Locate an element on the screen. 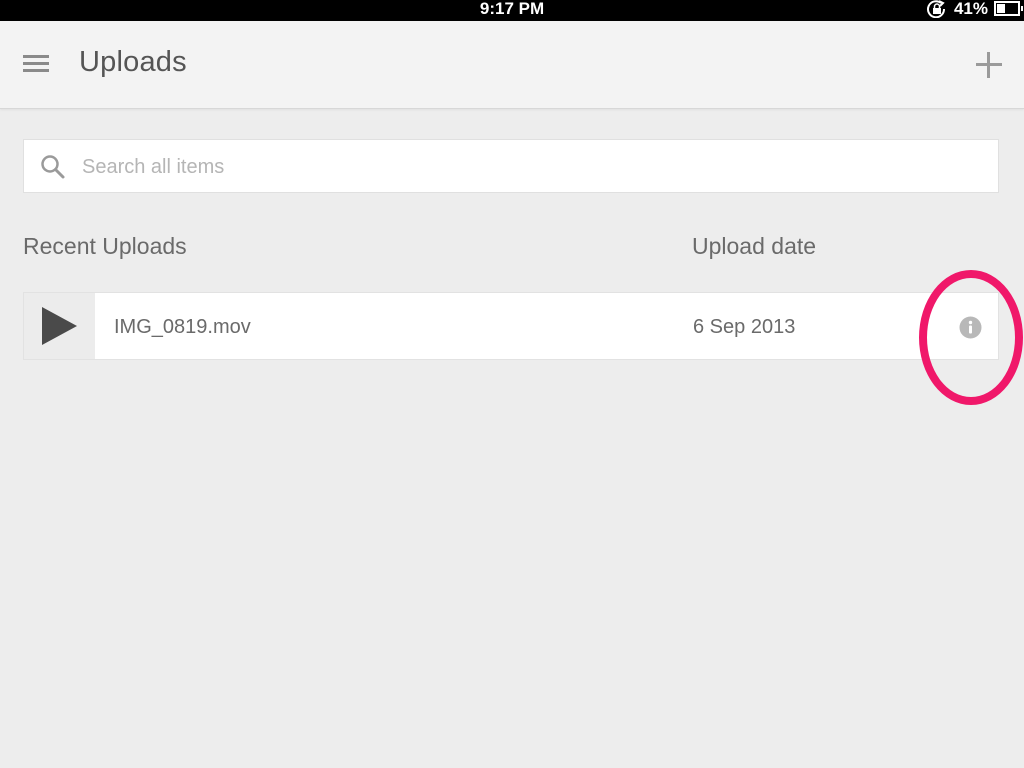 Image resolution: width=1024 pixels, height=768 pixels. file-upload-date: 6 Sep 2013 is located at coordinates (744, 327).